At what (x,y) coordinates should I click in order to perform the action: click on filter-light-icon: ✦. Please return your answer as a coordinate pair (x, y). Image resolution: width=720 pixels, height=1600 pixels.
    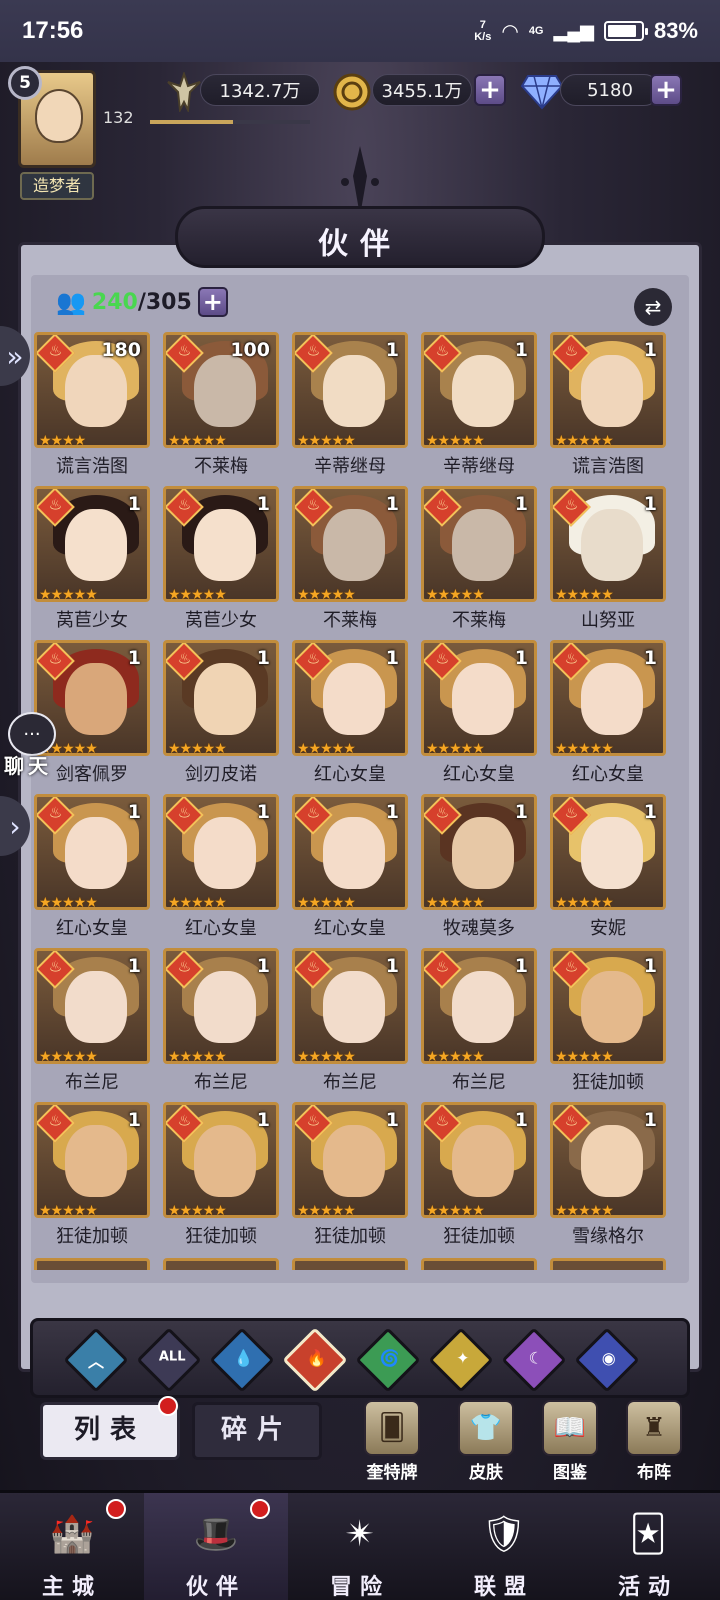
    Looking at the image, I should click on (461, 1360).